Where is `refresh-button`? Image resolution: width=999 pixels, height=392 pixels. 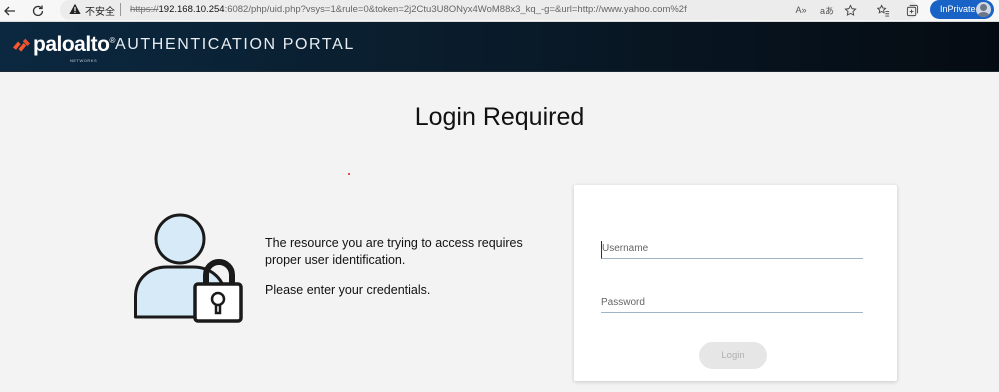
refresh-button is located at coordinates (38, 11).